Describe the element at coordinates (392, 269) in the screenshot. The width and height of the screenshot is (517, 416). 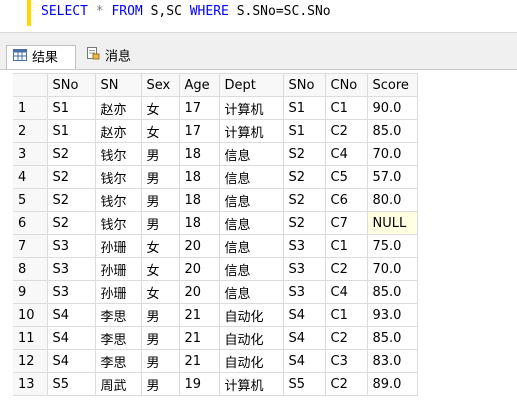
I see `cell-score: 70.0` at that location.